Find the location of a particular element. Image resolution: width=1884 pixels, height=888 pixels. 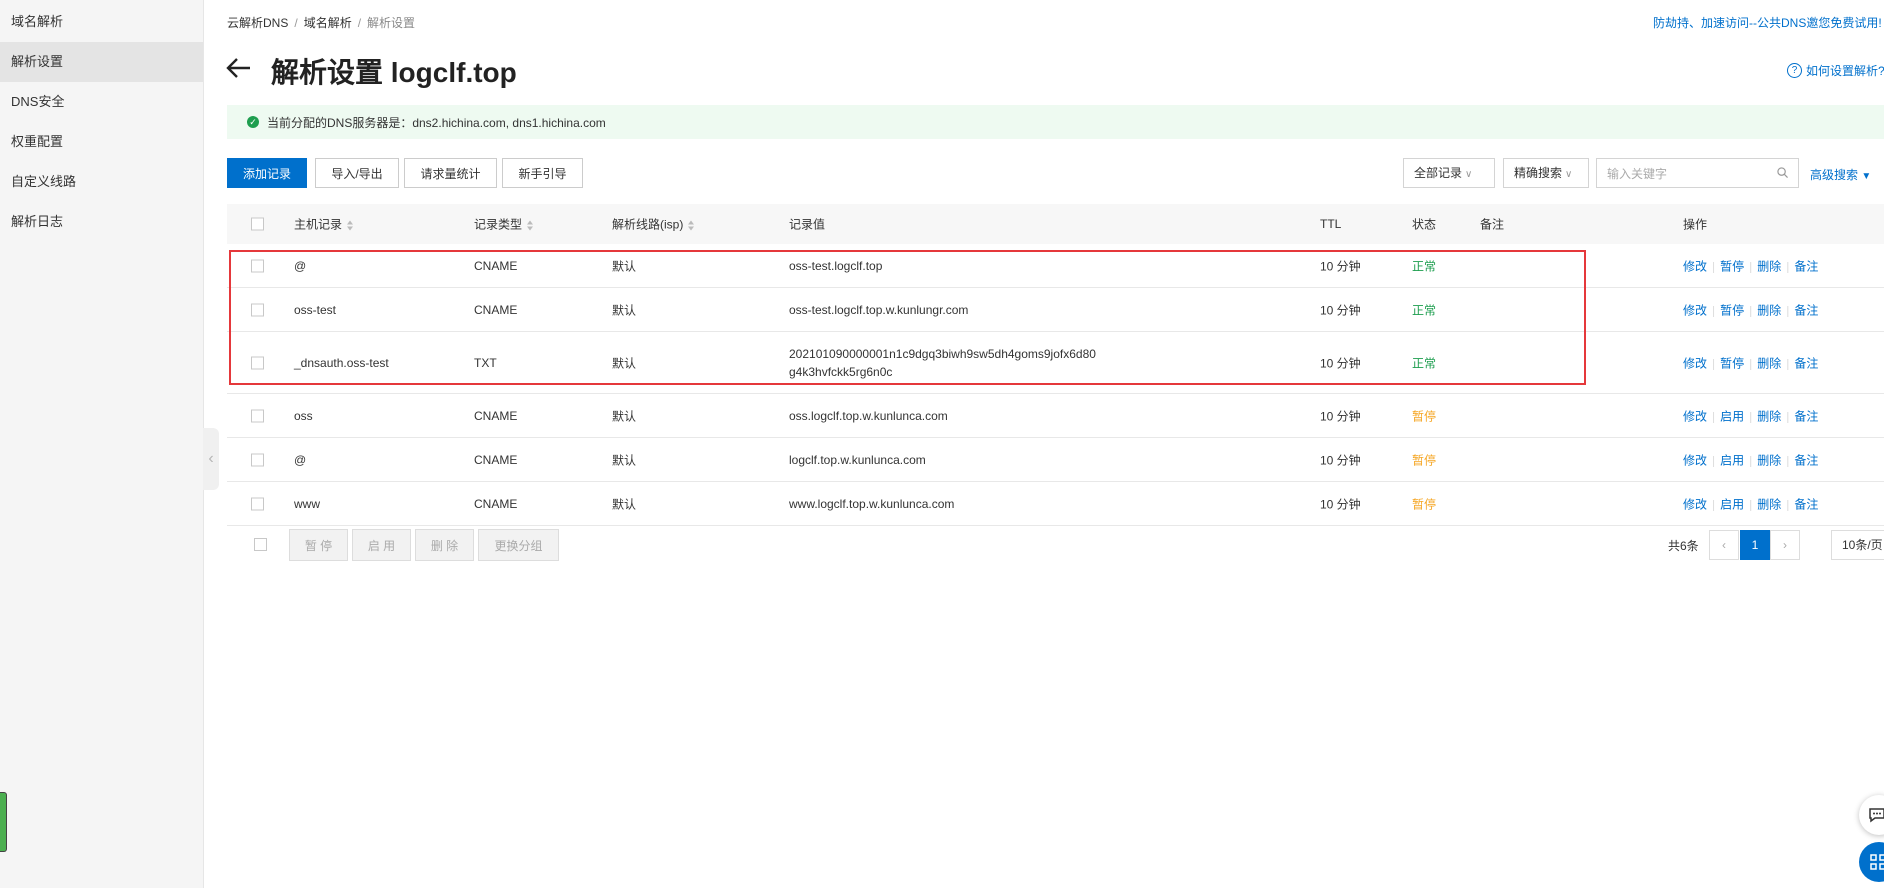

chat-icon is located at coordinates (1876, 815).